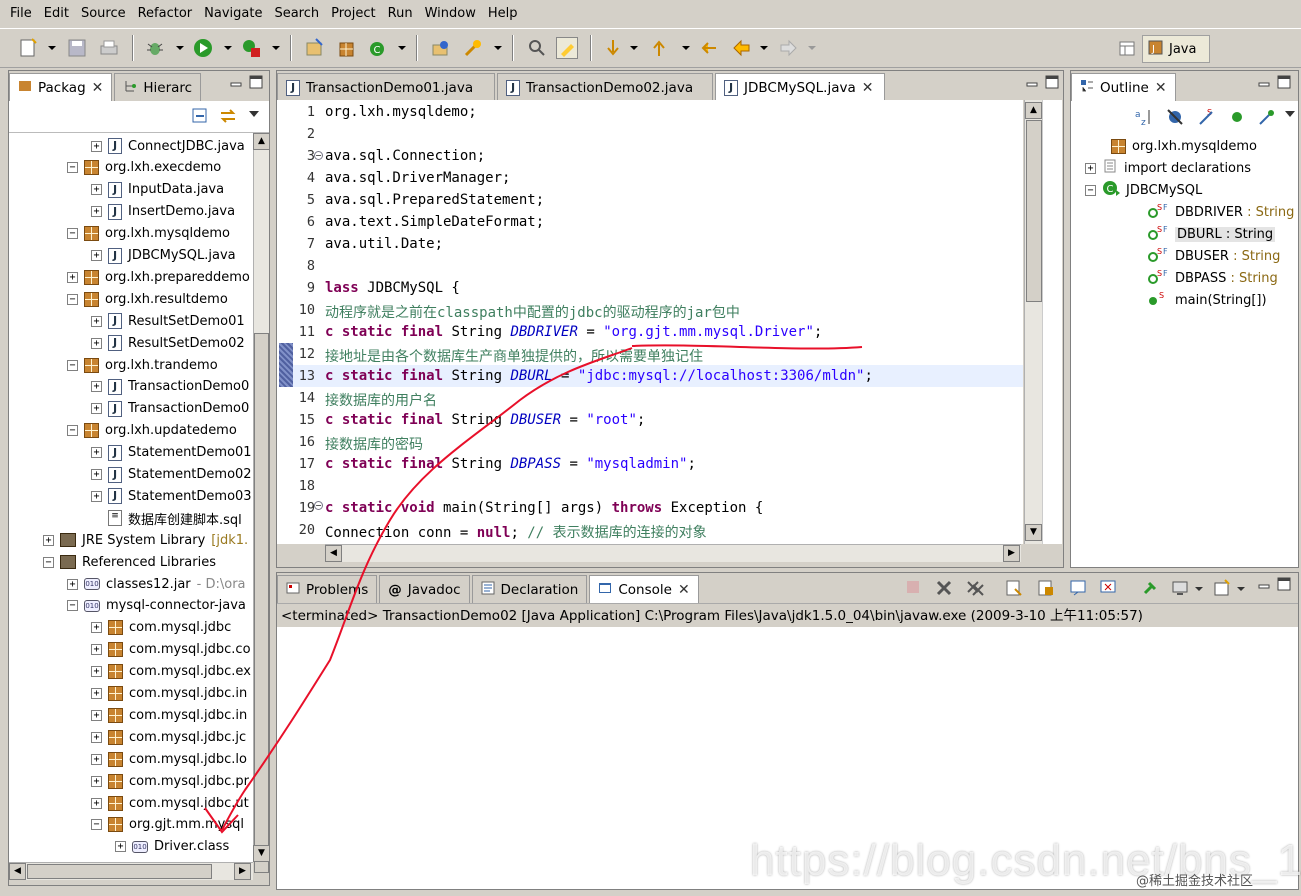  What do you see at coordinates (1213, 256) in the screenshot?
I see `outline-item-field: SF DBUSER : String` at bounding box center [1213, 256].